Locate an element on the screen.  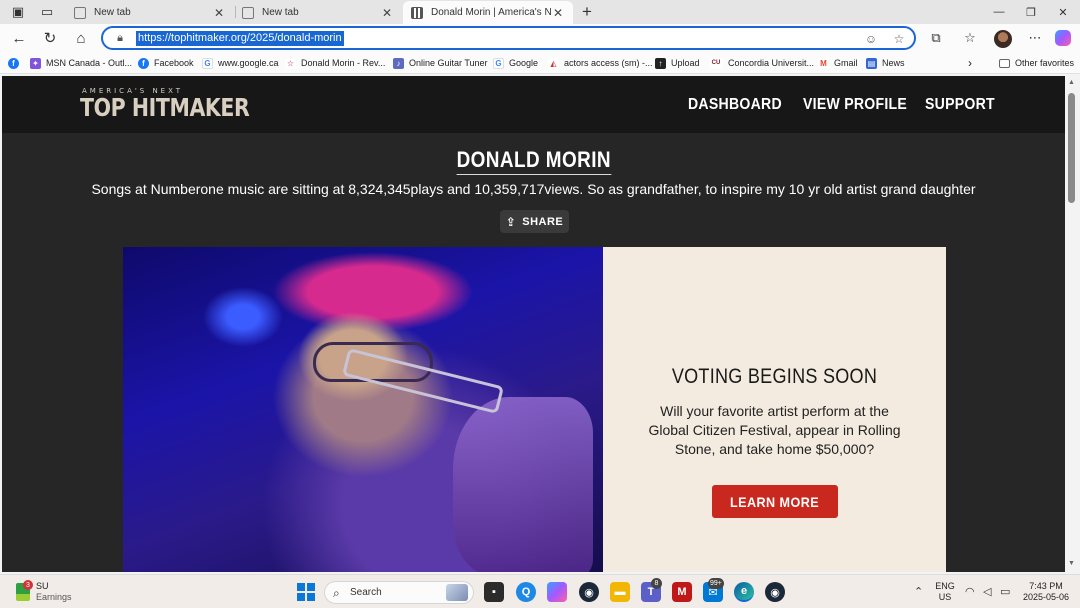
more-menu-icon: ⋯ is located at coordinates (1035, 38).